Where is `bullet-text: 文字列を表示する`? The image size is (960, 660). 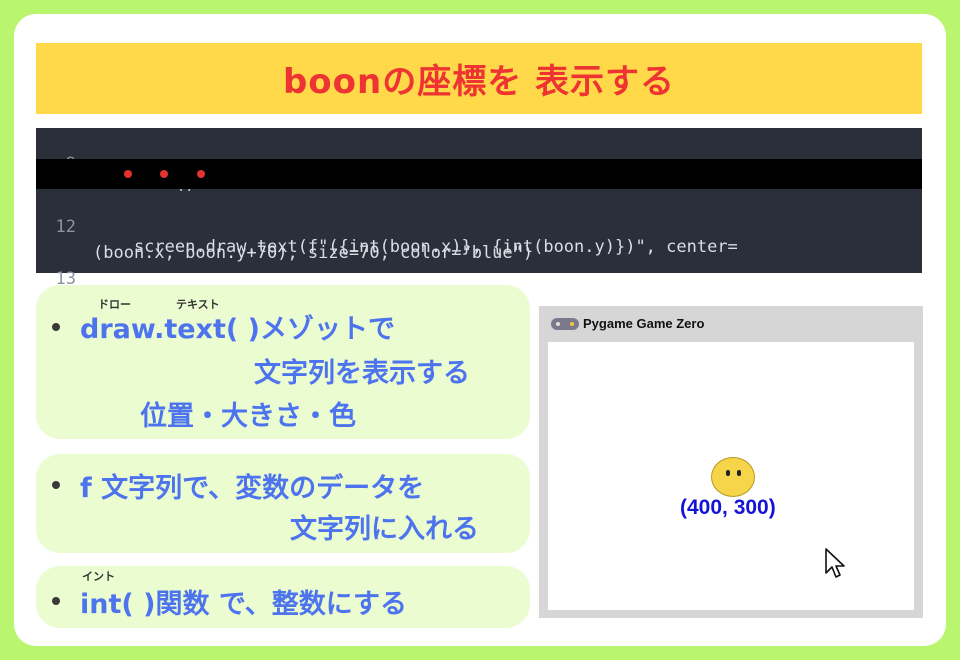
bullet-text: 文字列を表示する is located at coordinates (362, 373).